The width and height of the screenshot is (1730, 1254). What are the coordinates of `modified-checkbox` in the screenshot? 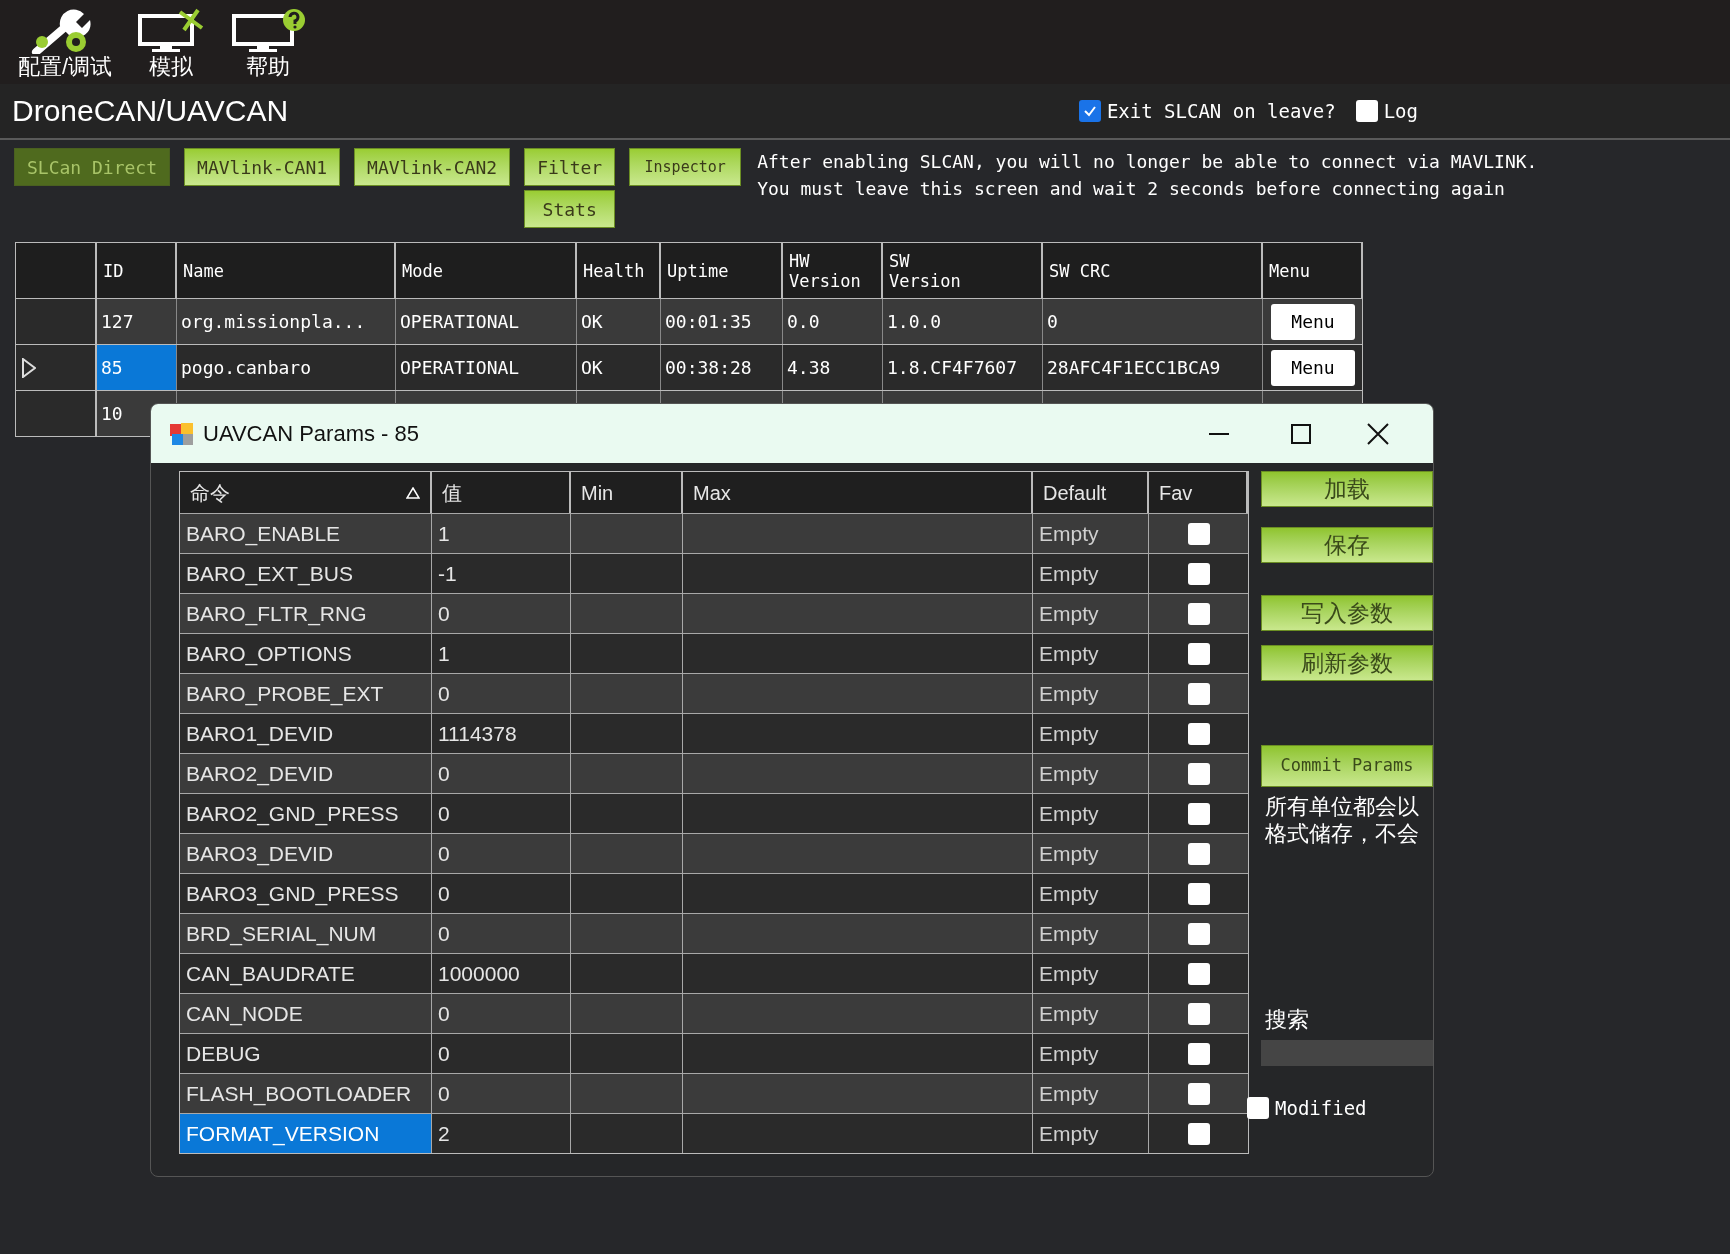 It's located at (1258, 1108).